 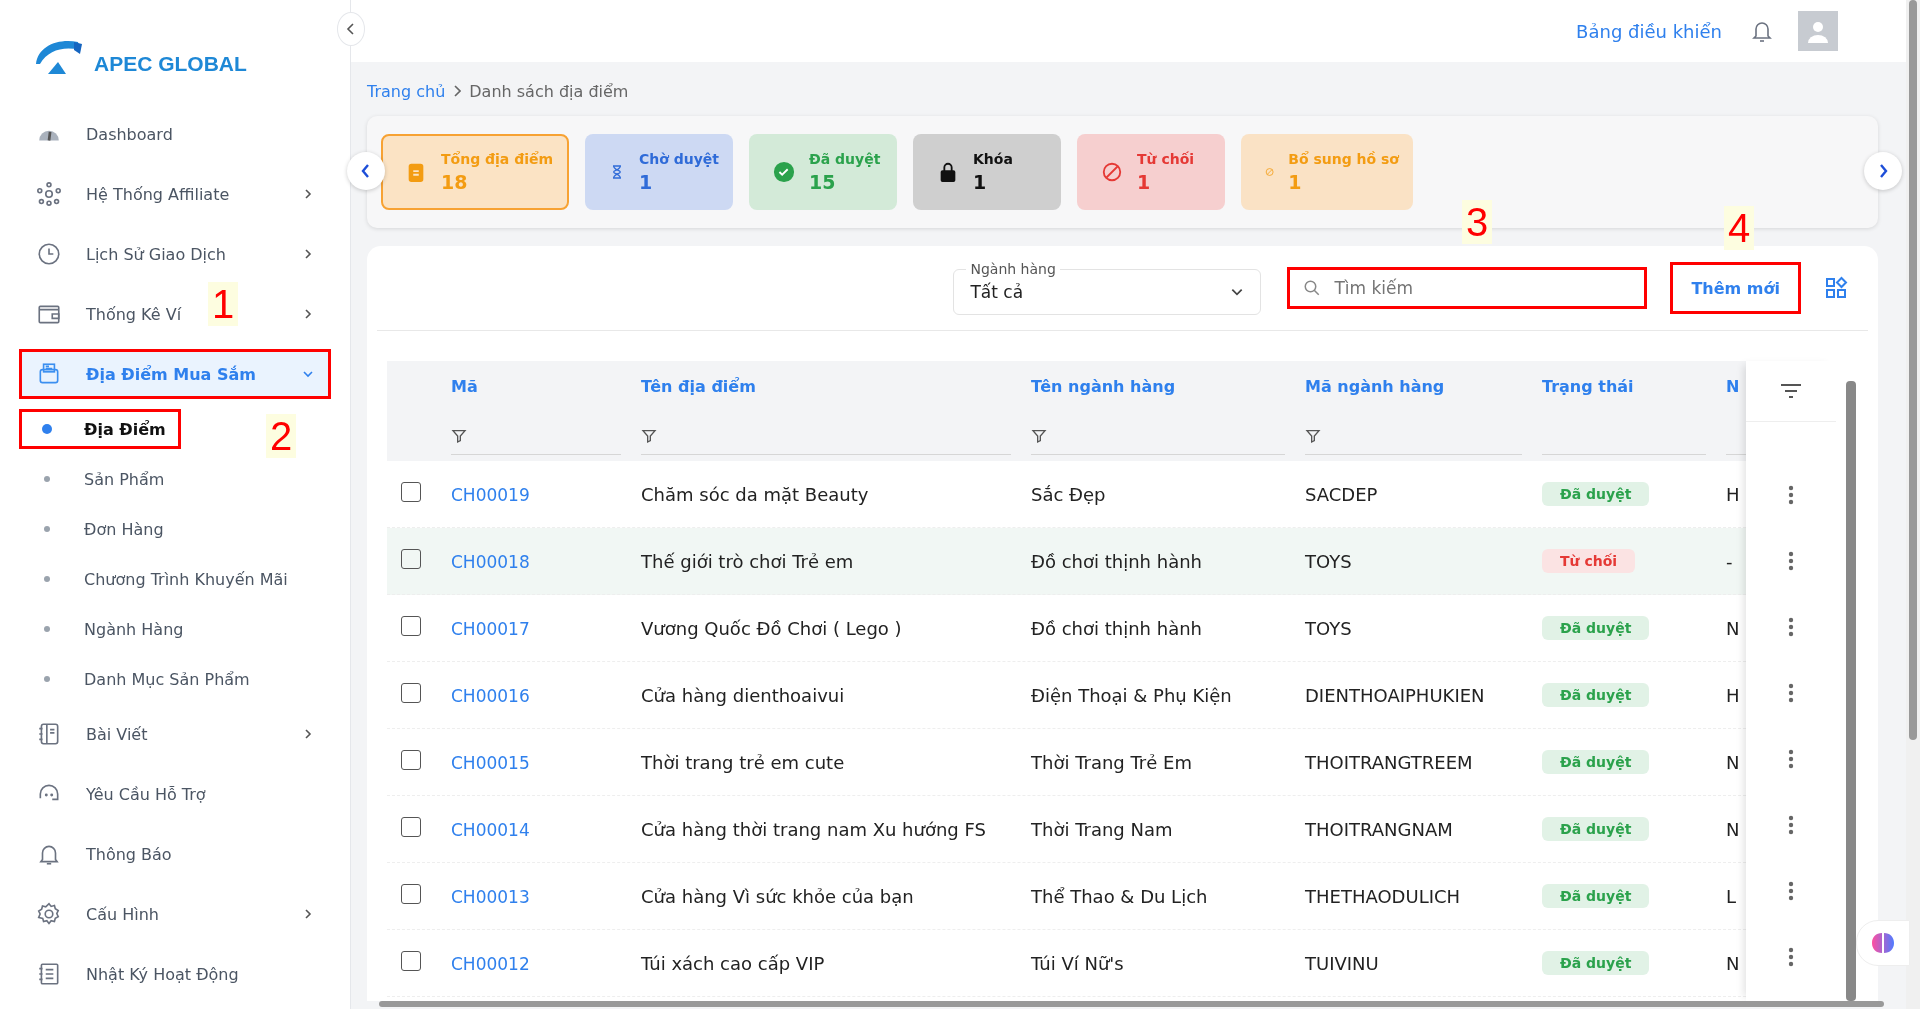 I want to click on submenu-item: Chương Trình Khuyến Mãi, so click(x=159, y=579).